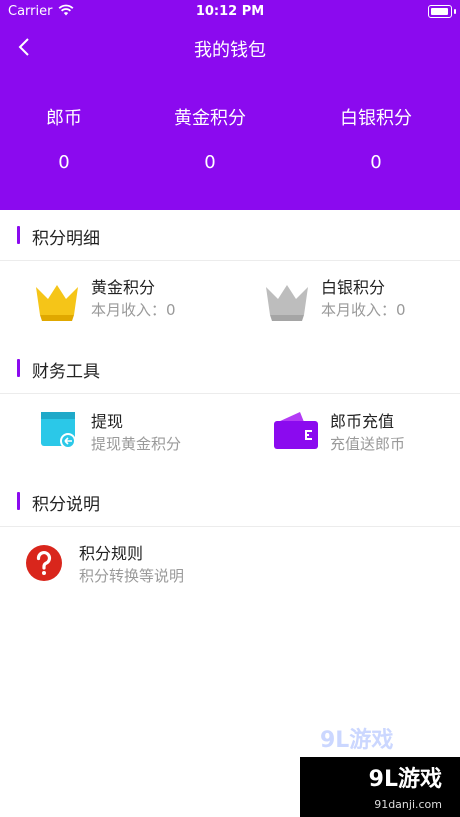 Image resolution: width=460 pixels, height=817 pixels. Describe the element at coordinates (353, 287) in the screenshot. I see `item-title: 白银积分` at that location.